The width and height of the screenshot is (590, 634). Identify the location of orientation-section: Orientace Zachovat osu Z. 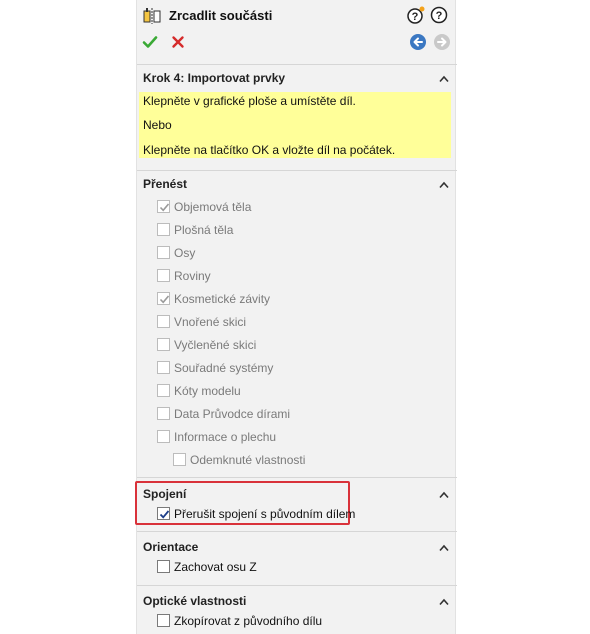
(297, 557).